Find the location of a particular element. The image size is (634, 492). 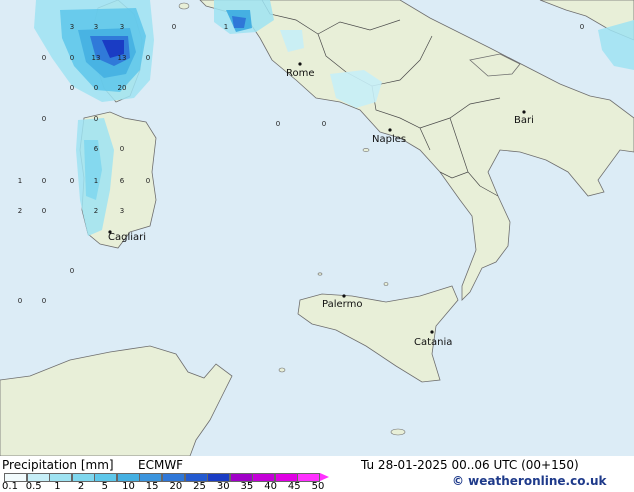

city-marker-naples is located at coordinates (390, 130).